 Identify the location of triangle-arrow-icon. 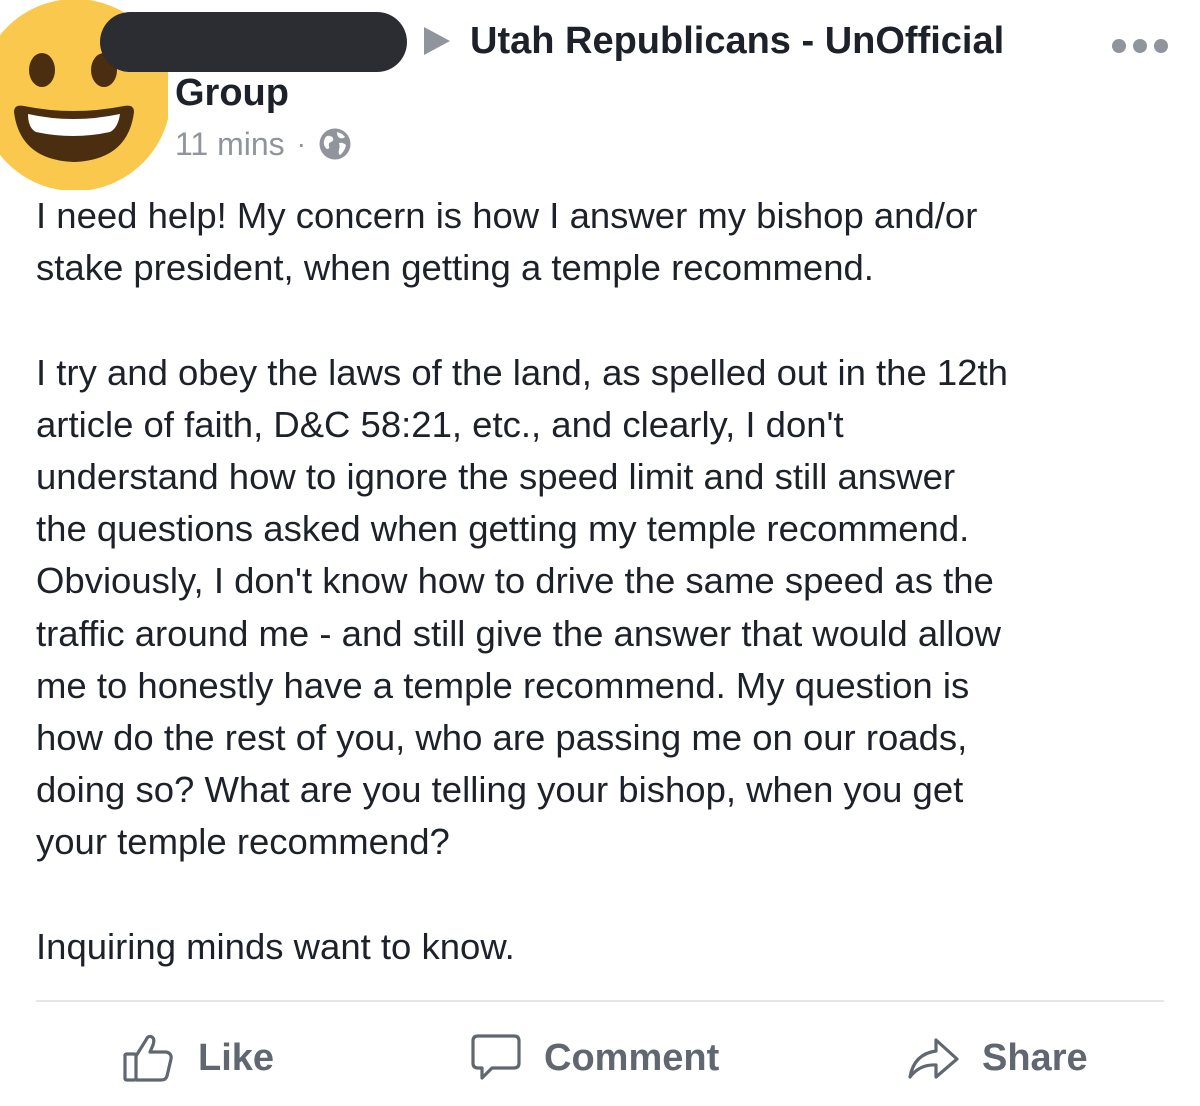
(437, 41).